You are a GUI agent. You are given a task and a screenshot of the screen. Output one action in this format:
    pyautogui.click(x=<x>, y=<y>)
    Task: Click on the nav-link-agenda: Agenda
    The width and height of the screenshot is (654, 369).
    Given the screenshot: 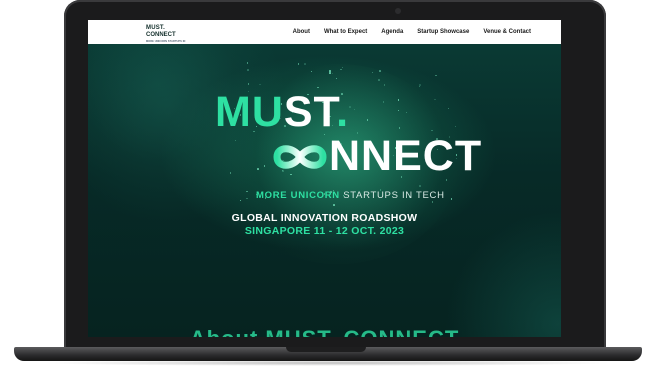 What is the action you would take?
    pyautogui.click(x=392, y=32)
    